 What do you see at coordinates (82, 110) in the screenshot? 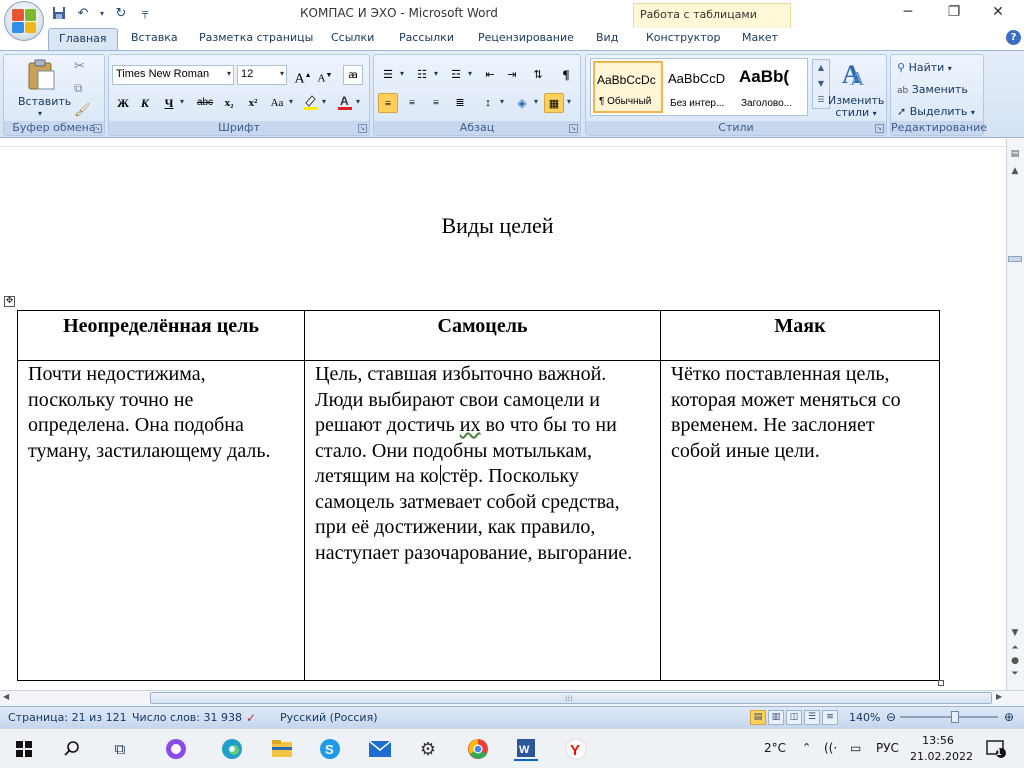
I see `format-painter-icon: 🖌` at bounding box center [82, 110].